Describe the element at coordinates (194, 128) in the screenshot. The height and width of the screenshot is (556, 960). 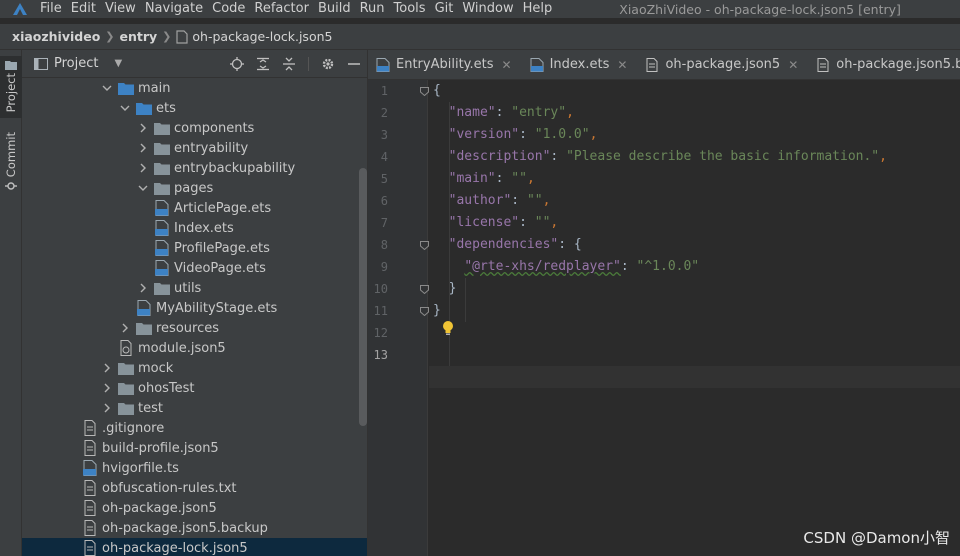
I see `tree-item: components` at that location.